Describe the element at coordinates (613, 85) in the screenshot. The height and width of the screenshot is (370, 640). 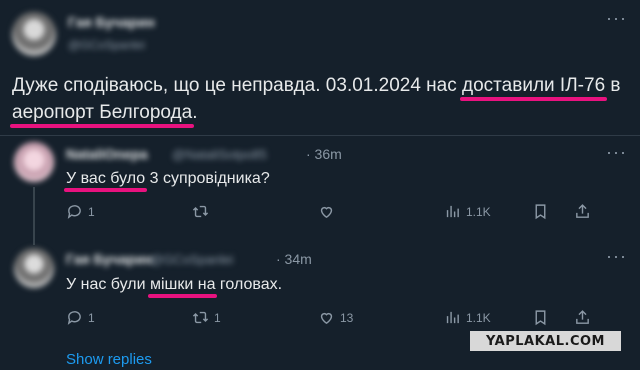
I see `main-text-part: в` at that location.